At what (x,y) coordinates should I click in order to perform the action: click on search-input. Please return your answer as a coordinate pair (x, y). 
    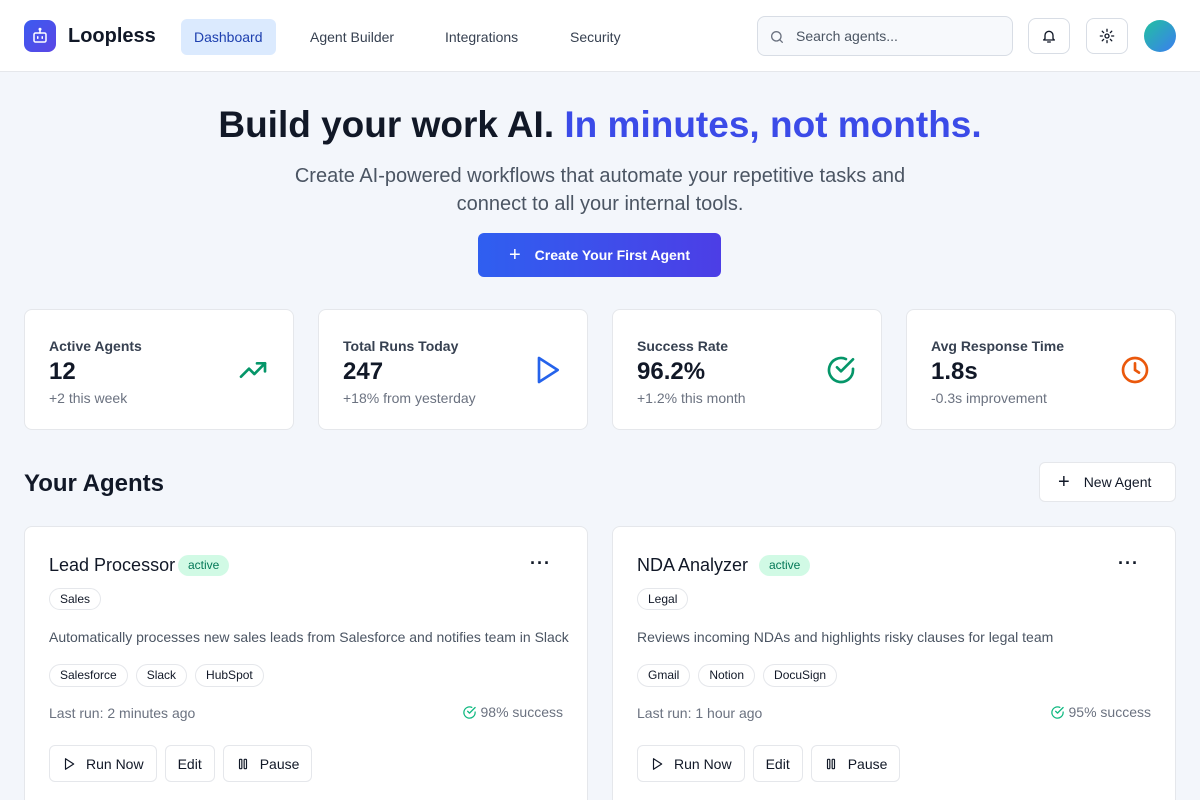
    Looking at the image, I should click on (901, 36).